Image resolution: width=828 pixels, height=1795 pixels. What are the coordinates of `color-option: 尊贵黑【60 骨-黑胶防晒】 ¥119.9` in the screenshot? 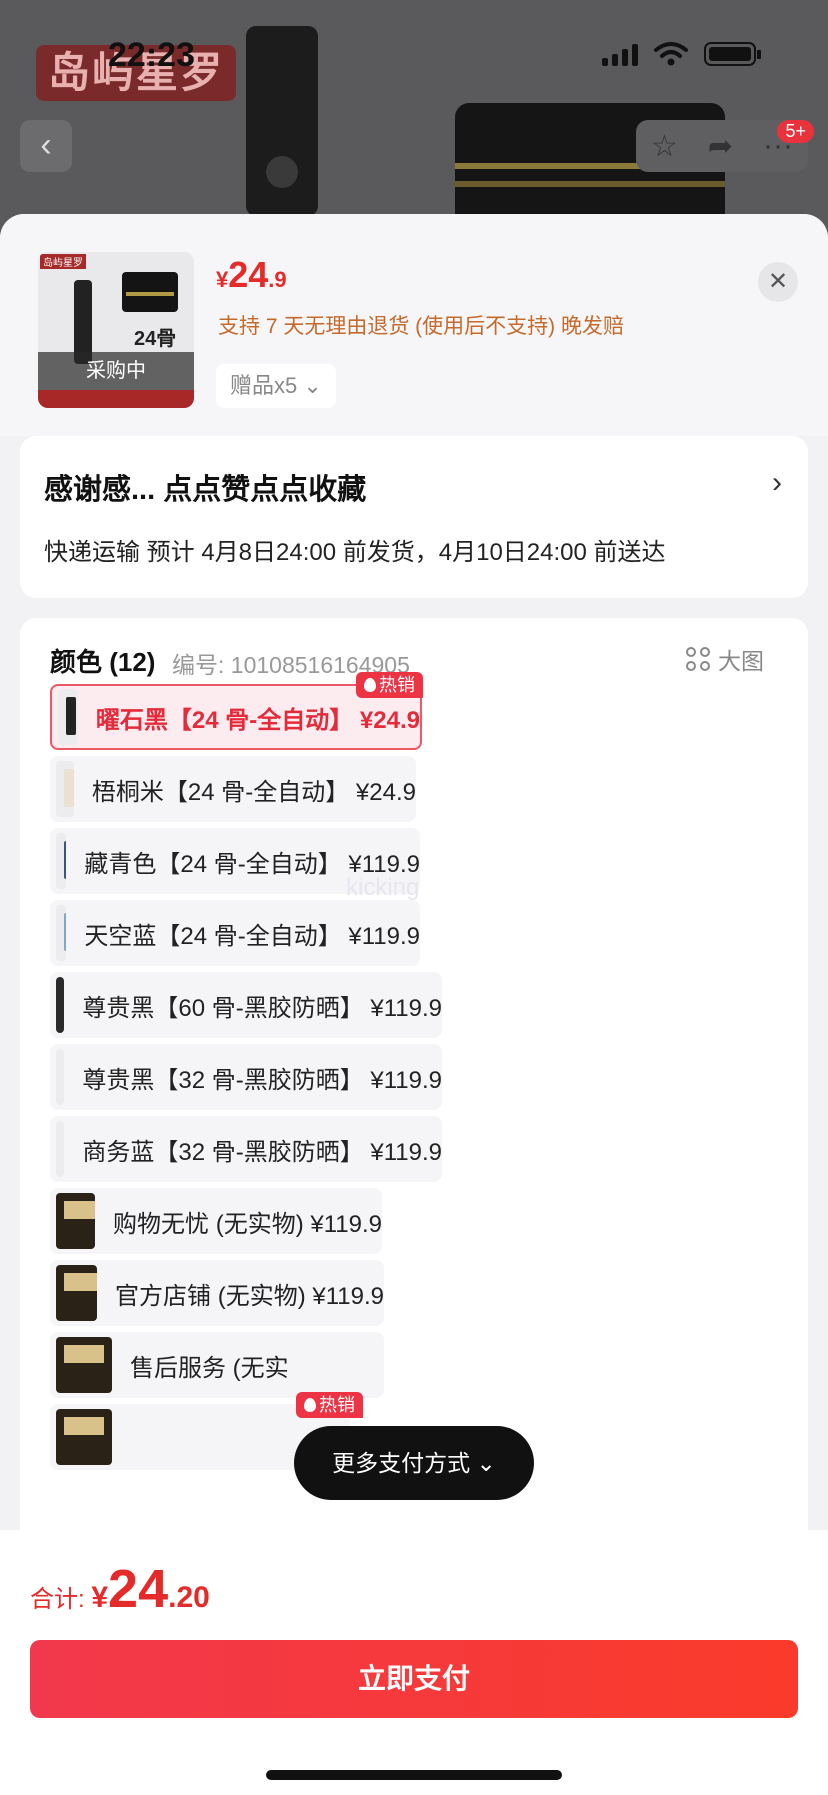 It's located at (246, 1005).